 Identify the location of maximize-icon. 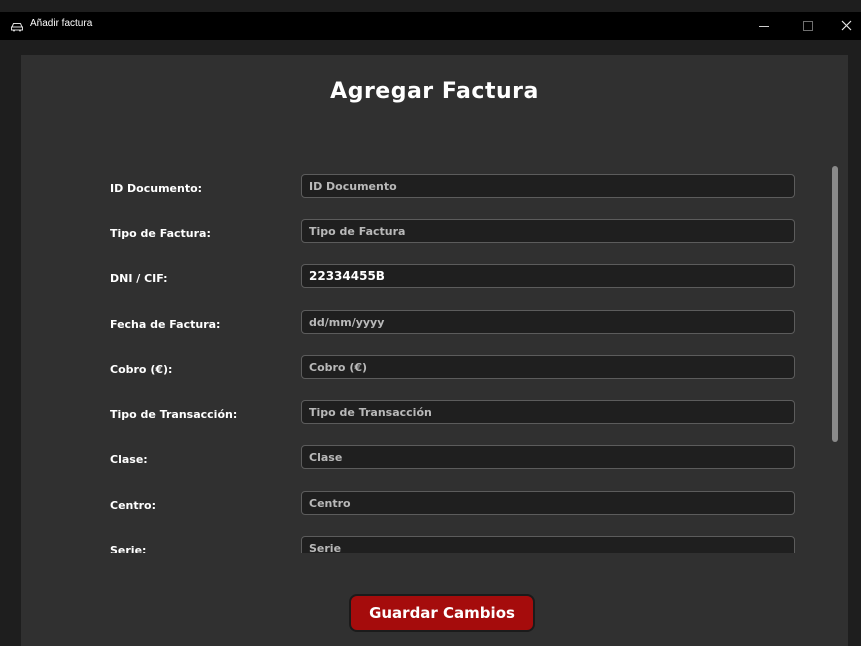
(807, 26).